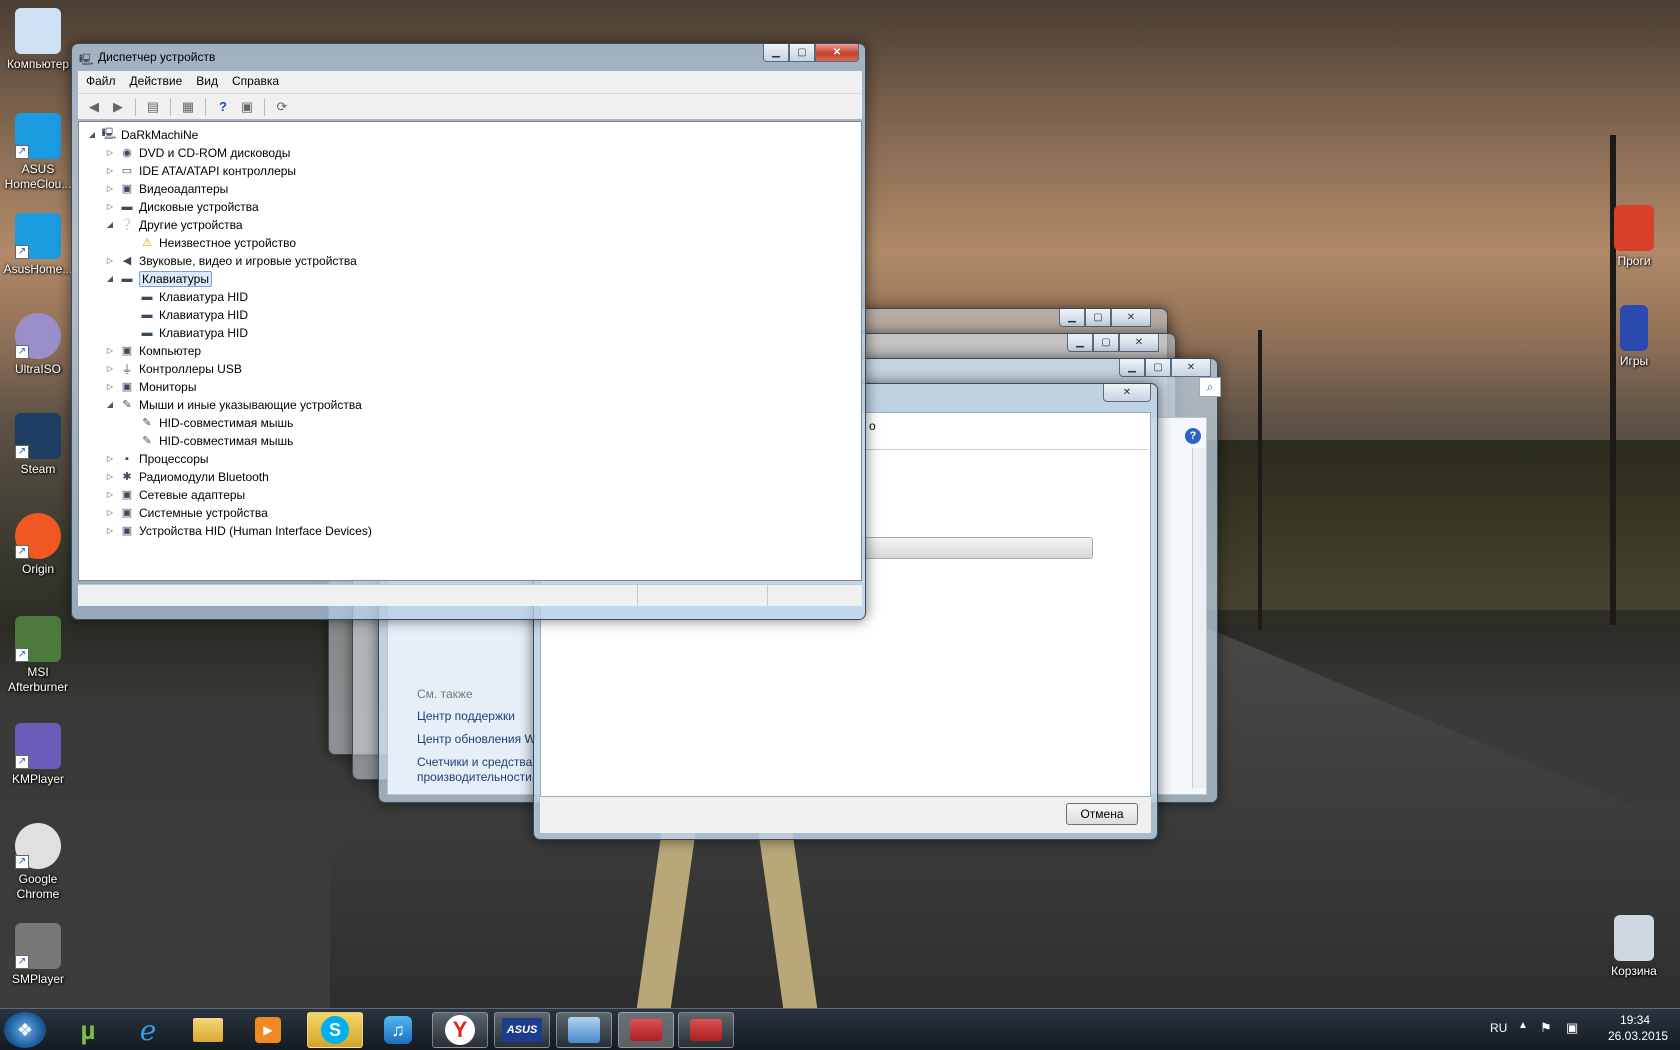 Image resolution: width=1680 pixels, height=1050 pixels. What do you see at coordinates (25, 1030) in the screenshot?
I see `start-button: ❖` at bounding box center [25, 1030].